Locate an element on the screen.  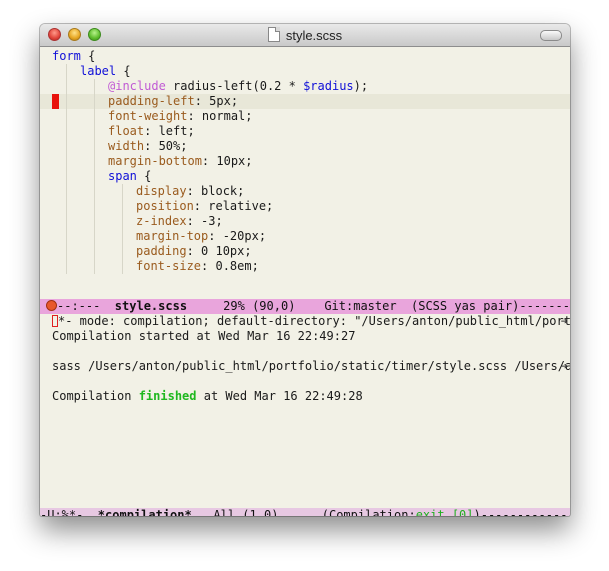
code-text: @include radius-left(0.2 * $radius); is located at coordinates (238, 86).